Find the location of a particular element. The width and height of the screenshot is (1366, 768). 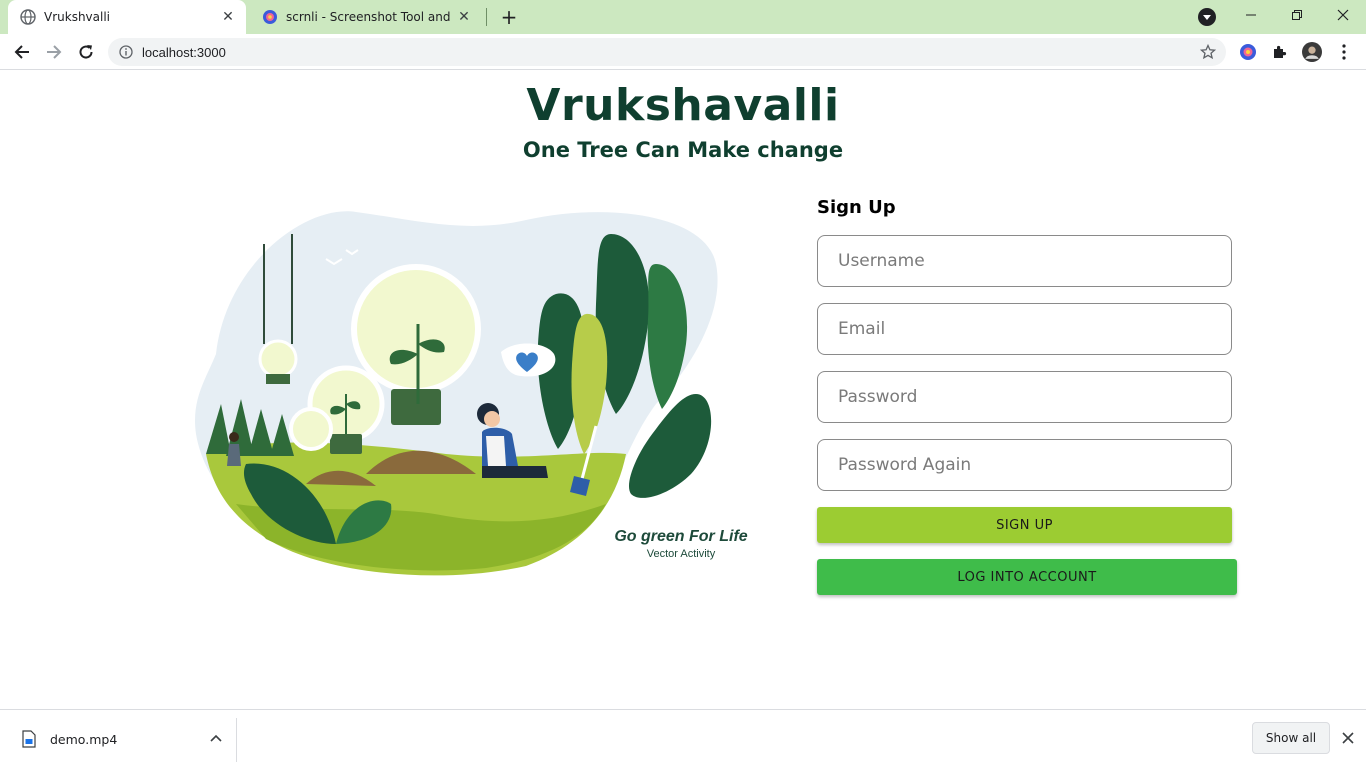

signup-button: SIGN UP is located at coordinates (1024, 525).